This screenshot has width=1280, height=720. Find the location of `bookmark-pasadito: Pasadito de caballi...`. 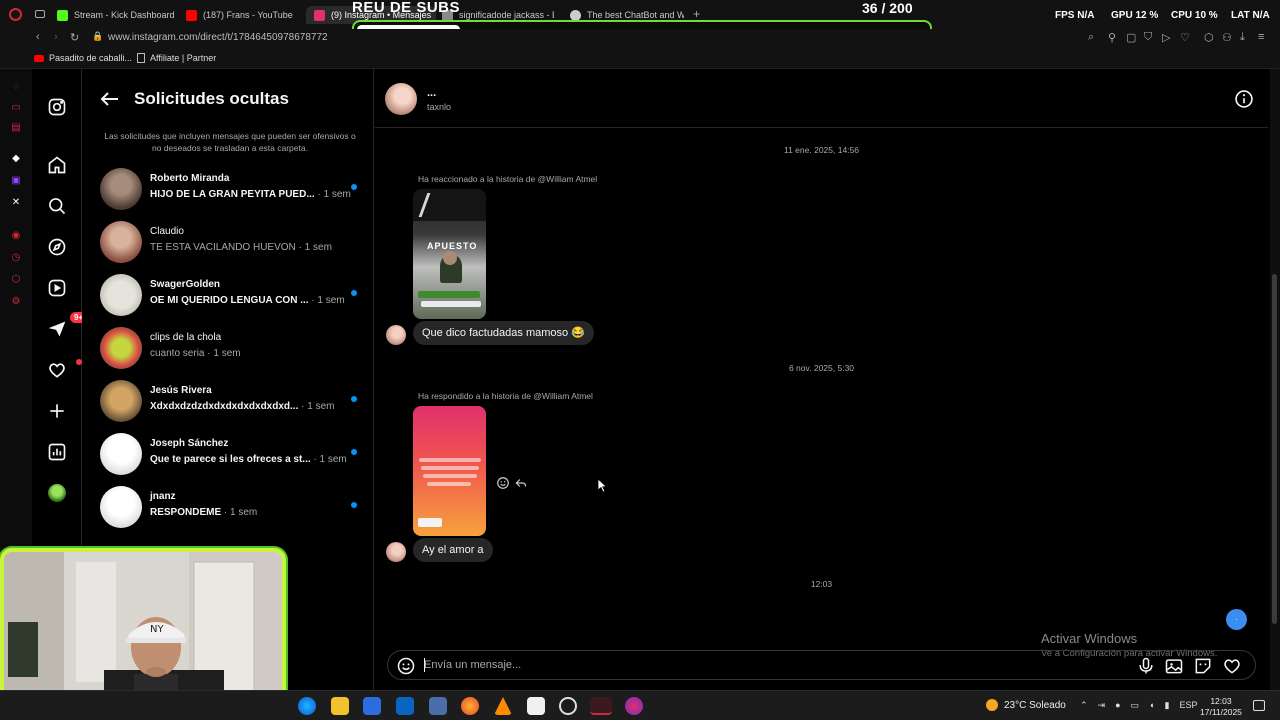

bookmark-pasadito: Pasadito de caballi... is located at coordinates (83, 58).